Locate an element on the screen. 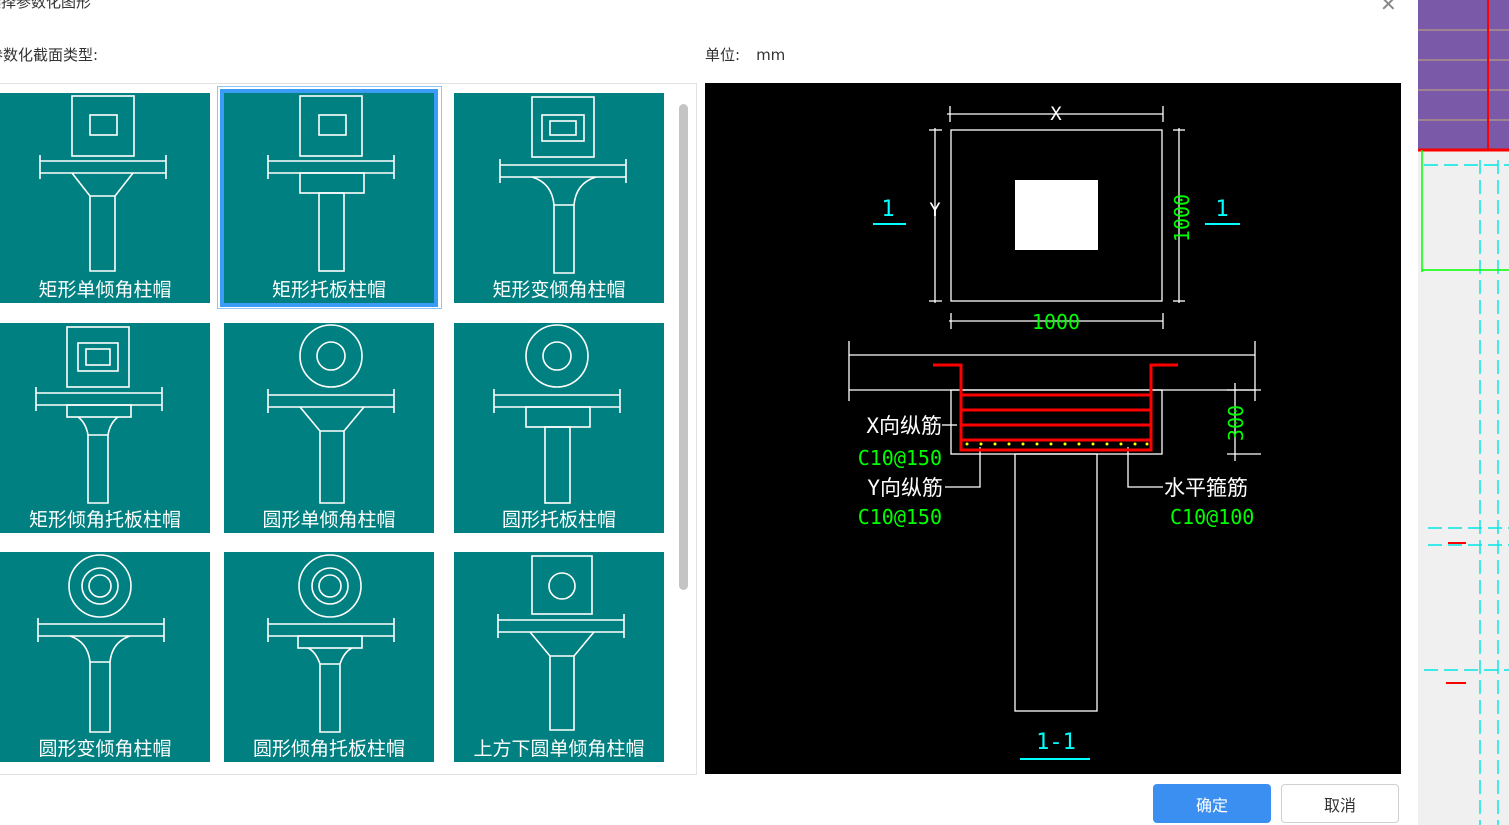  background-cad-window is located at coordinates (1463, 412).